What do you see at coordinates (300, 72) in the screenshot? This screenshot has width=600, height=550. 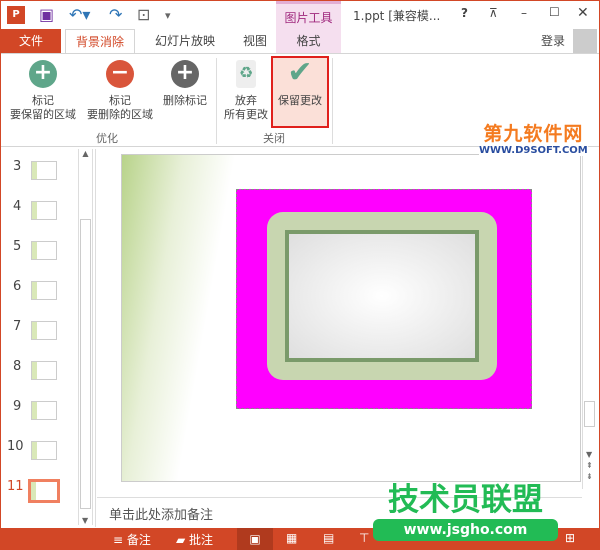 I see `checkmark-icon: ✔` at bounding box center [300, 72].